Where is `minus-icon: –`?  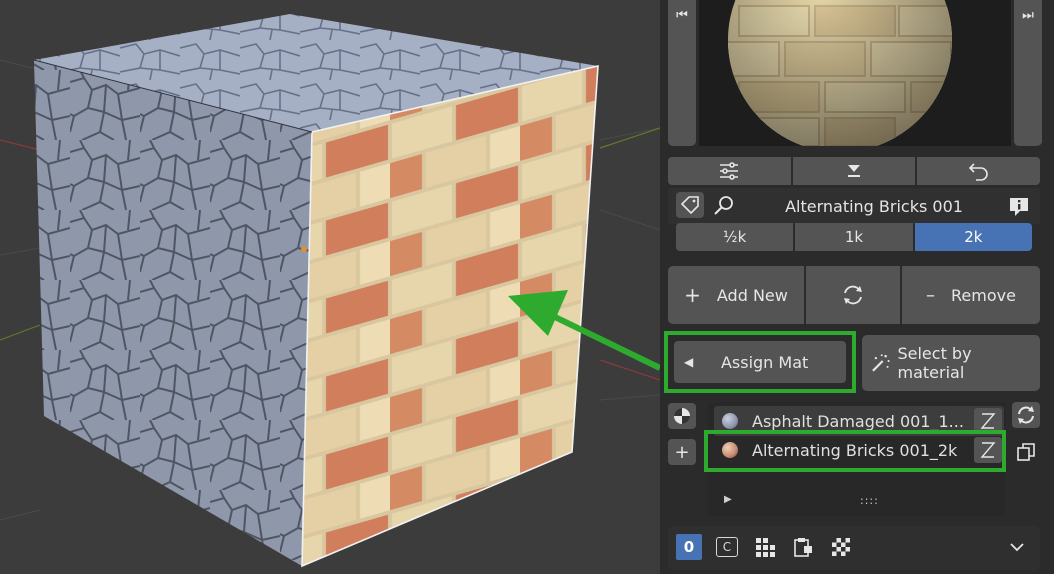 minus-icon: – is located at coordinates (931, 295).